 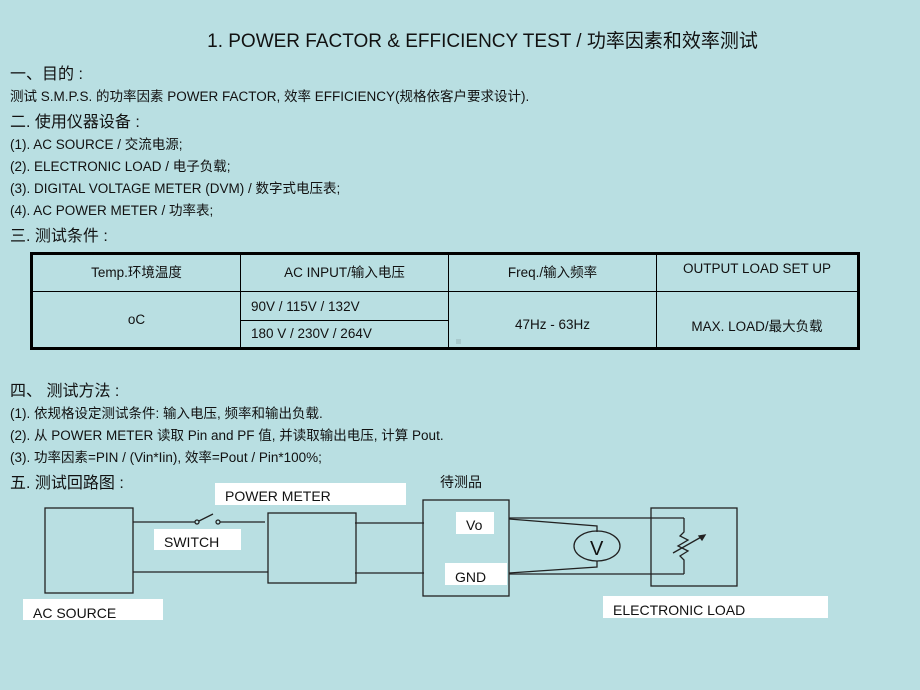 What do you see at coordinates (715, 607) in the screenshot?
I see `electronic-load-label: ELECTRONIC LOAD` at bounding box center [715, 607].